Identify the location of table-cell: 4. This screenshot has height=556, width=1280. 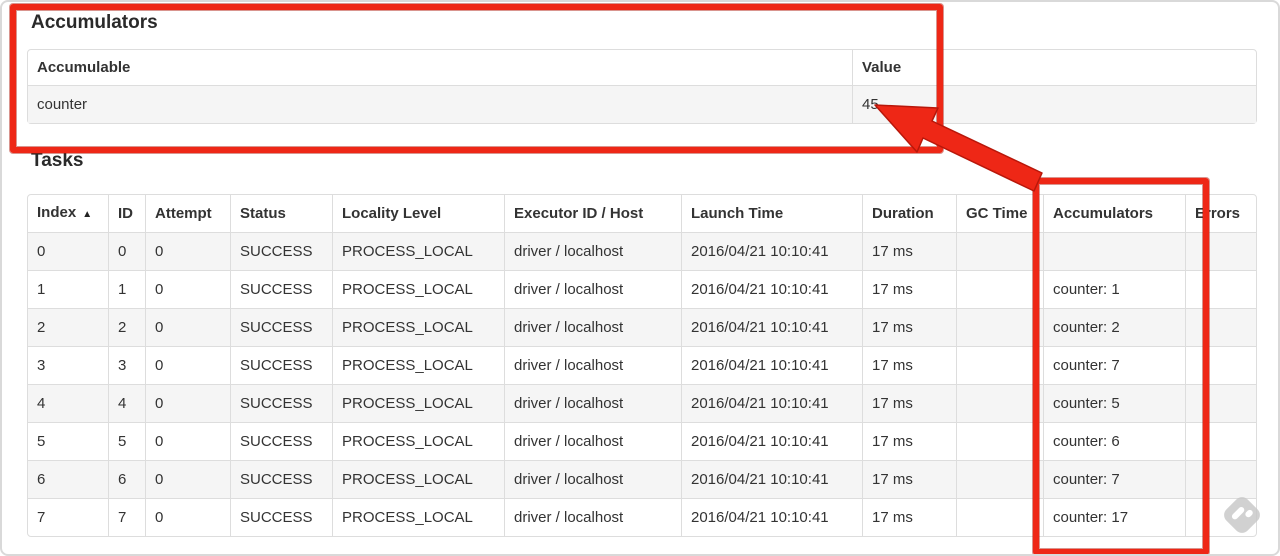
(68, 404).